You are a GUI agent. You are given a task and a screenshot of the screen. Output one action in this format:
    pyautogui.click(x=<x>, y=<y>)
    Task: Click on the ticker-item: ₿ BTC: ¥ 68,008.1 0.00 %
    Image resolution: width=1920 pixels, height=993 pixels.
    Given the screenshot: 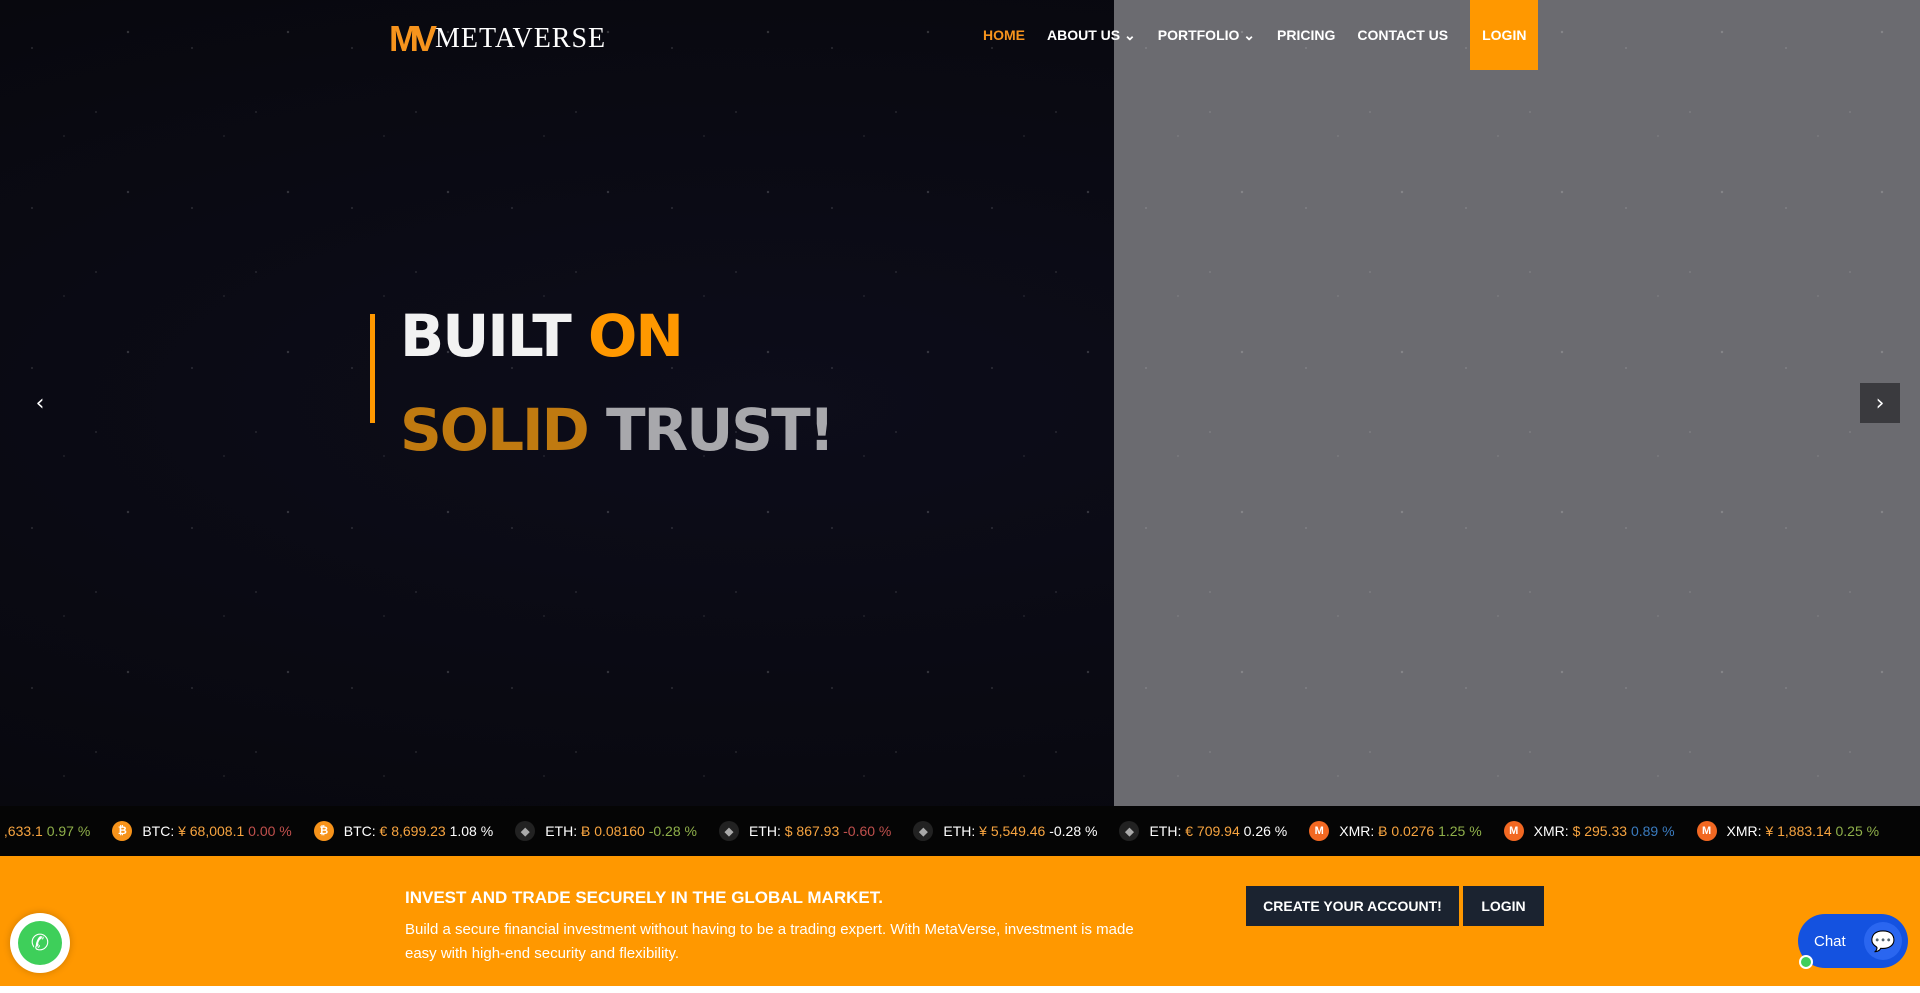 What is the action you would take?
    pyautogui.click(x=202, y=831)
    